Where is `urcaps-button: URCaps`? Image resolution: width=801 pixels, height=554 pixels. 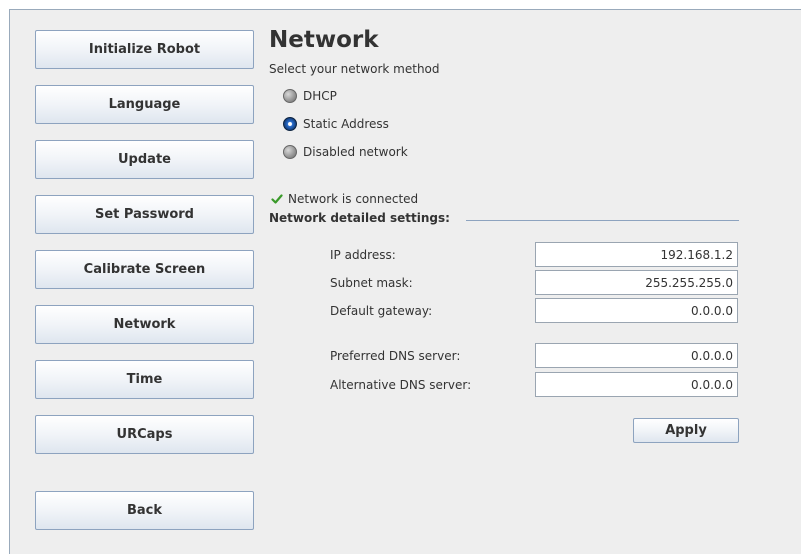
urcaps-button: URCaps is located at coordinates (144, 434).